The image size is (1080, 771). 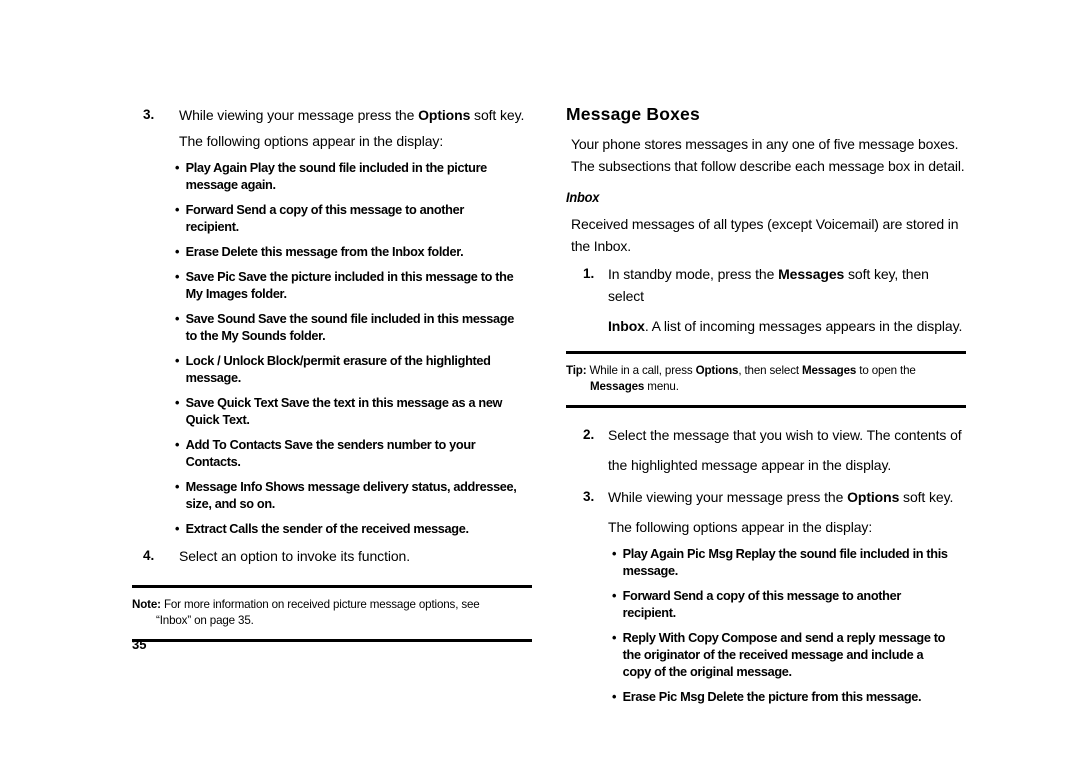 I want to click on option-term: Erase Pic Msg, so click(x=663, y=696).